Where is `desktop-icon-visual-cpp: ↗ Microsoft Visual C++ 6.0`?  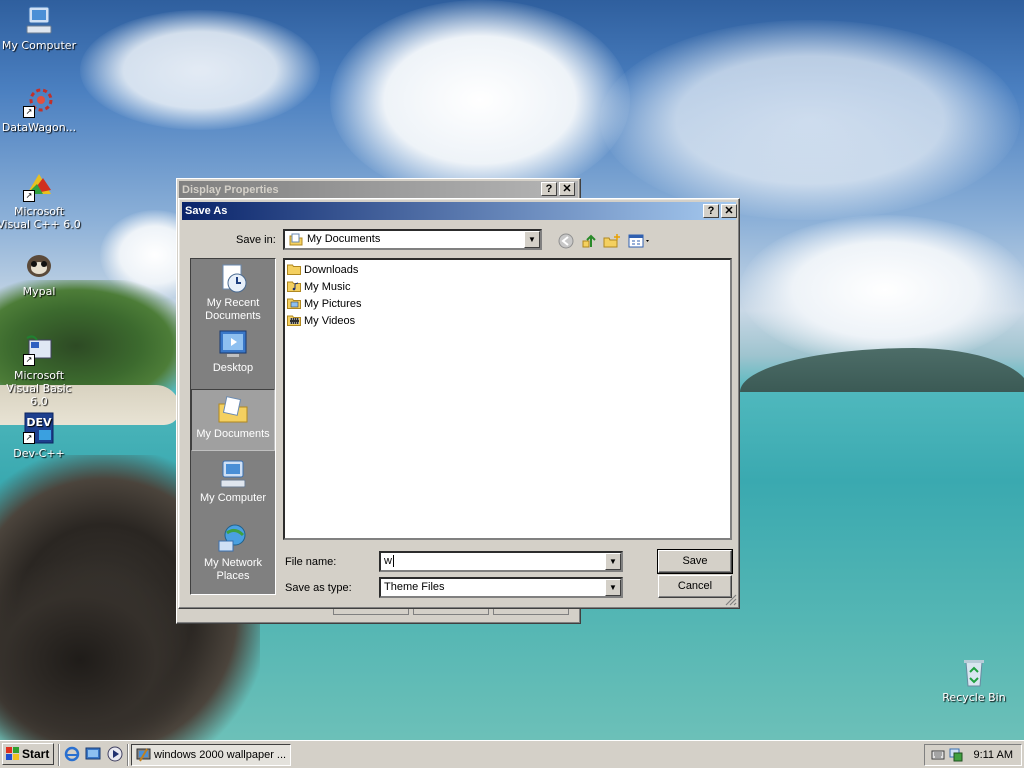 desktop-icon-visual-cpp: ↗ Microsoft Visual C++ 6.0 is located at coordinates (41, 200).